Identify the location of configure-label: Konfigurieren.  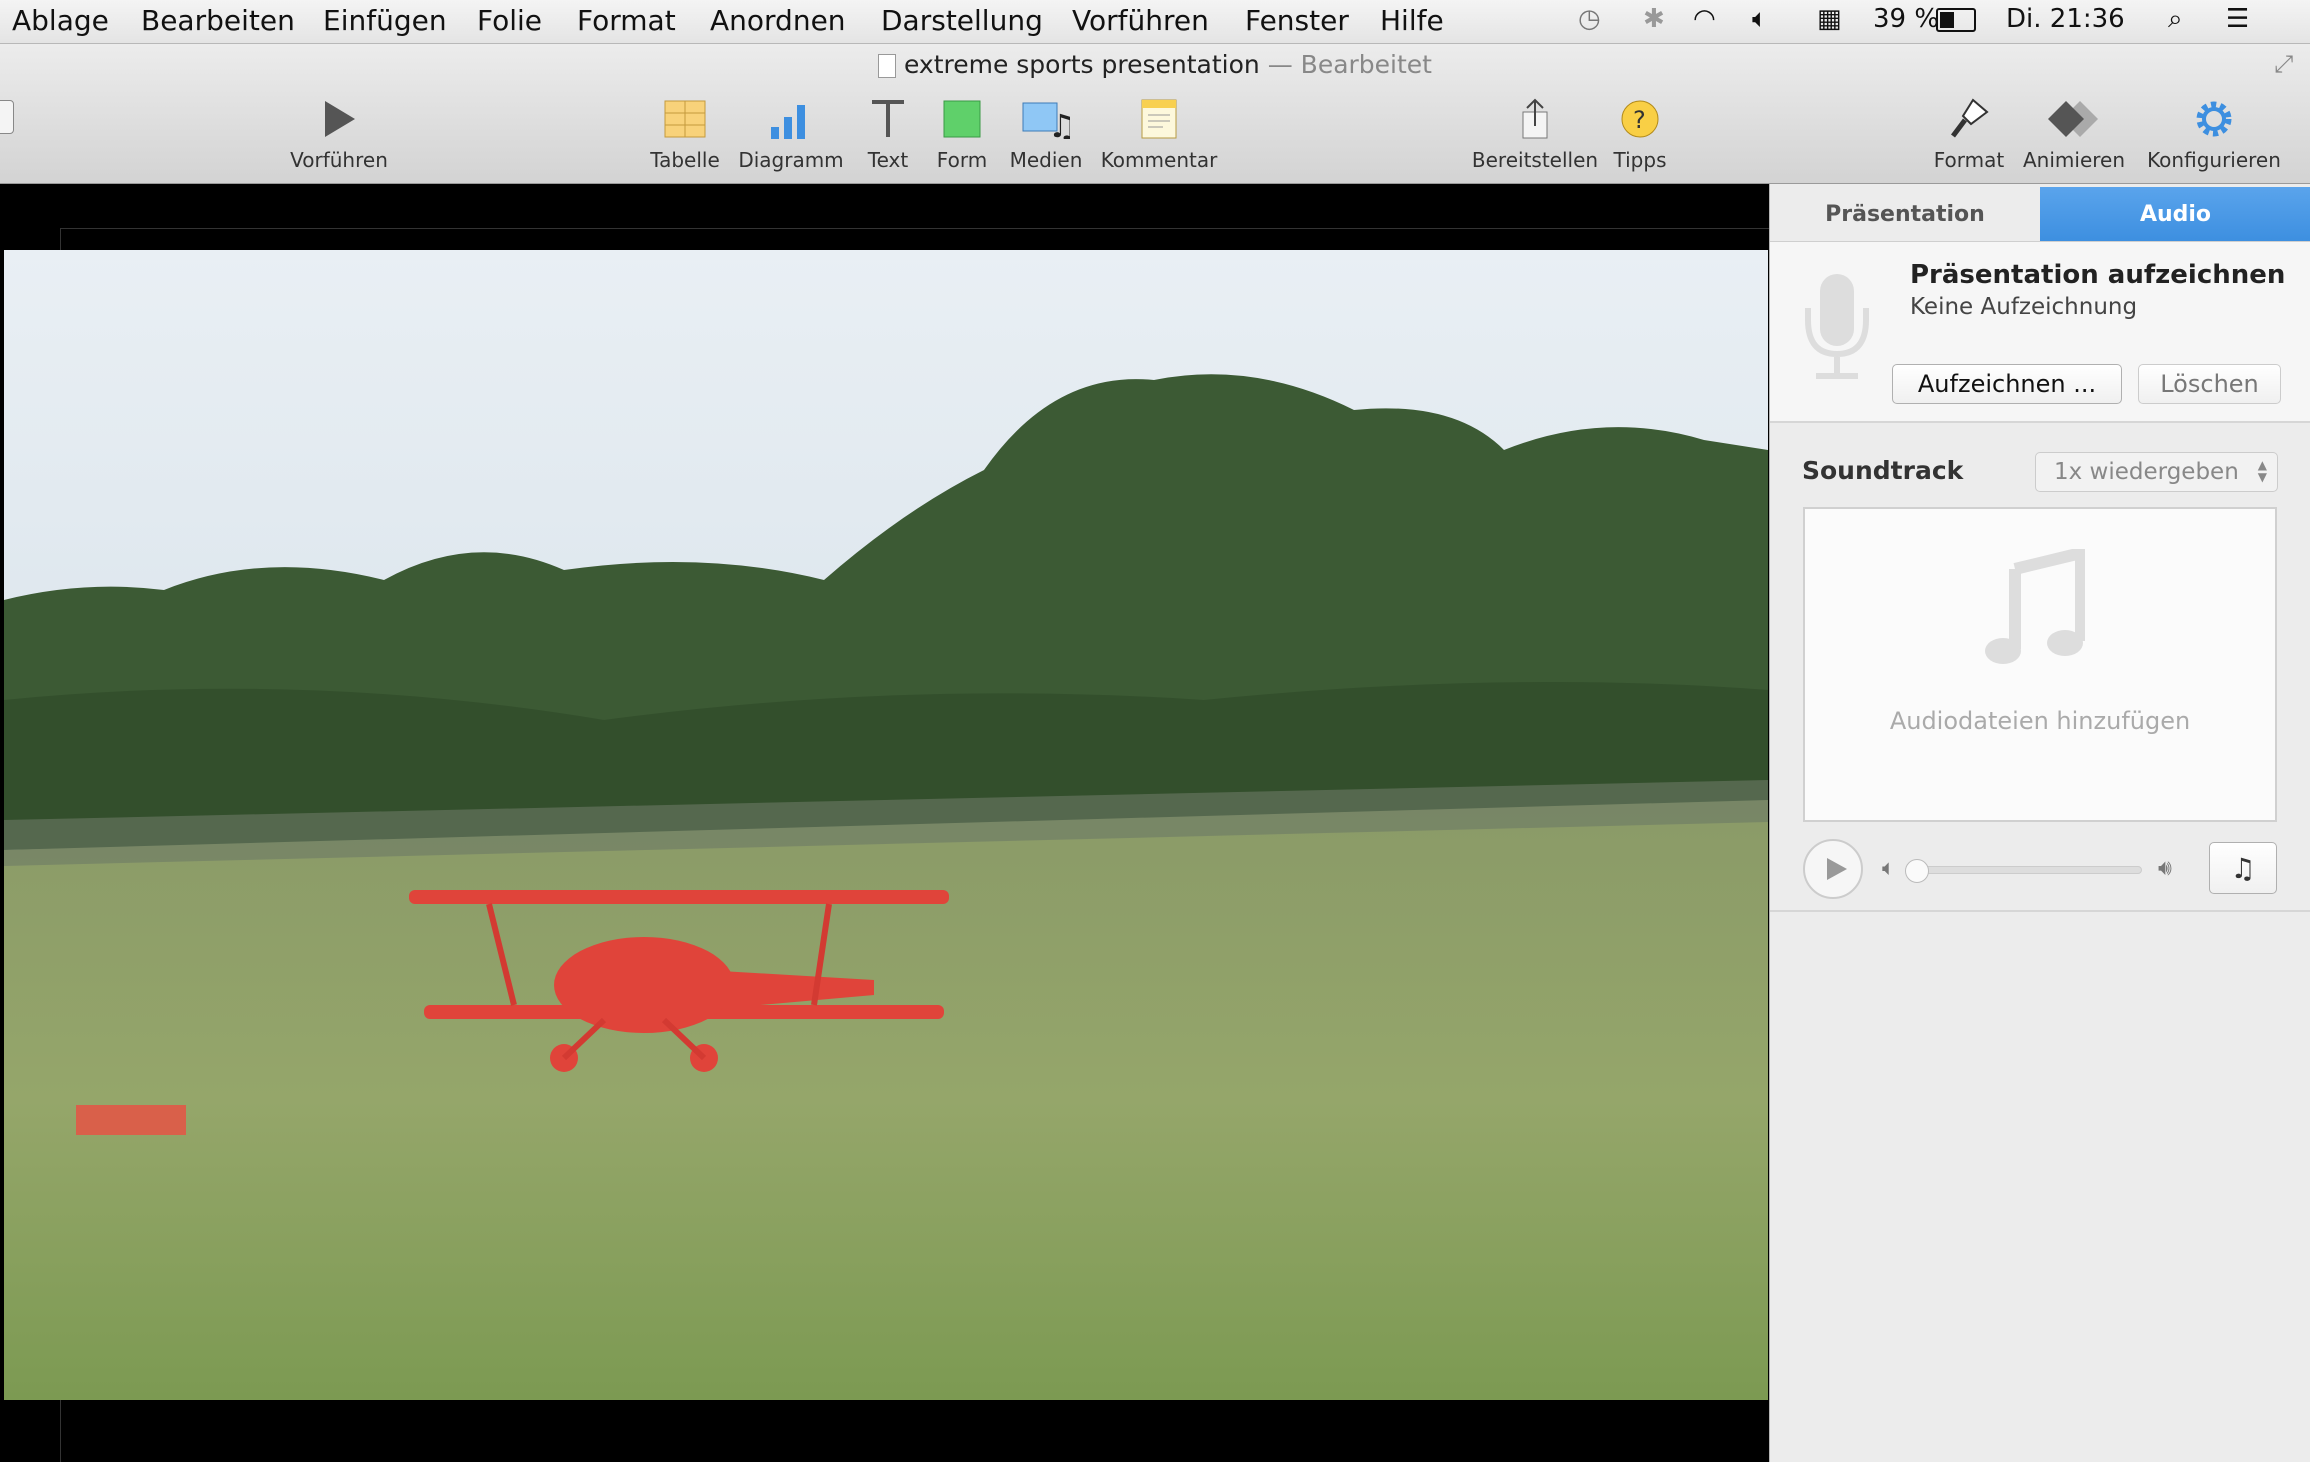
(2214, 160).